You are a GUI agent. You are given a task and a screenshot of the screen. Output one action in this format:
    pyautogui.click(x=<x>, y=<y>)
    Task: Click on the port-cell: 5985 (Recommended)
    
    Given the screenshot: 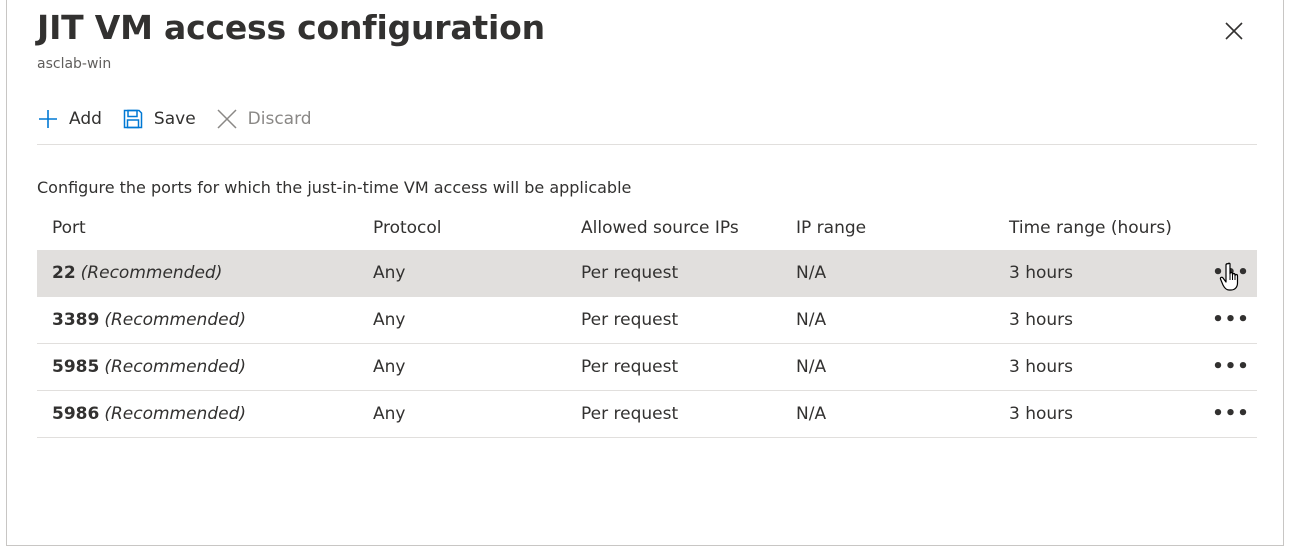 What is the action you would take?
    pyautogui.click(x=149, y=367)
    